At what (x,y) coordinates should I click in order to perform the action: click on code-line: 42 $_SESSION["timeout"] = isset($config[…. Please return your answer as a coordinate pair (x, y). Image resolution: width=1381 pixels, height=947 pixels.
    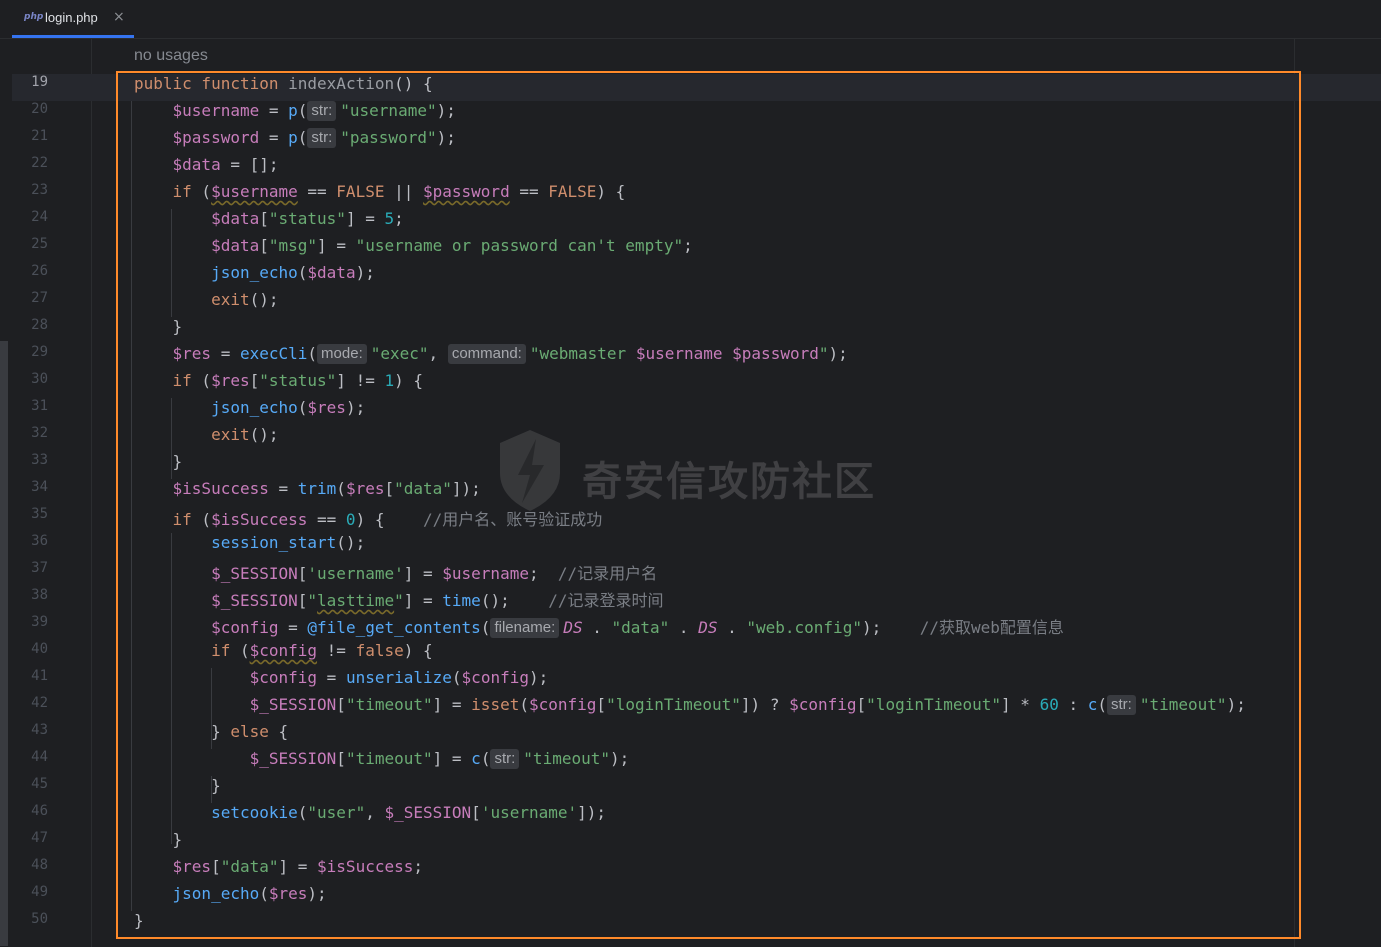
    Looking at the image, I should click on (690, 708).